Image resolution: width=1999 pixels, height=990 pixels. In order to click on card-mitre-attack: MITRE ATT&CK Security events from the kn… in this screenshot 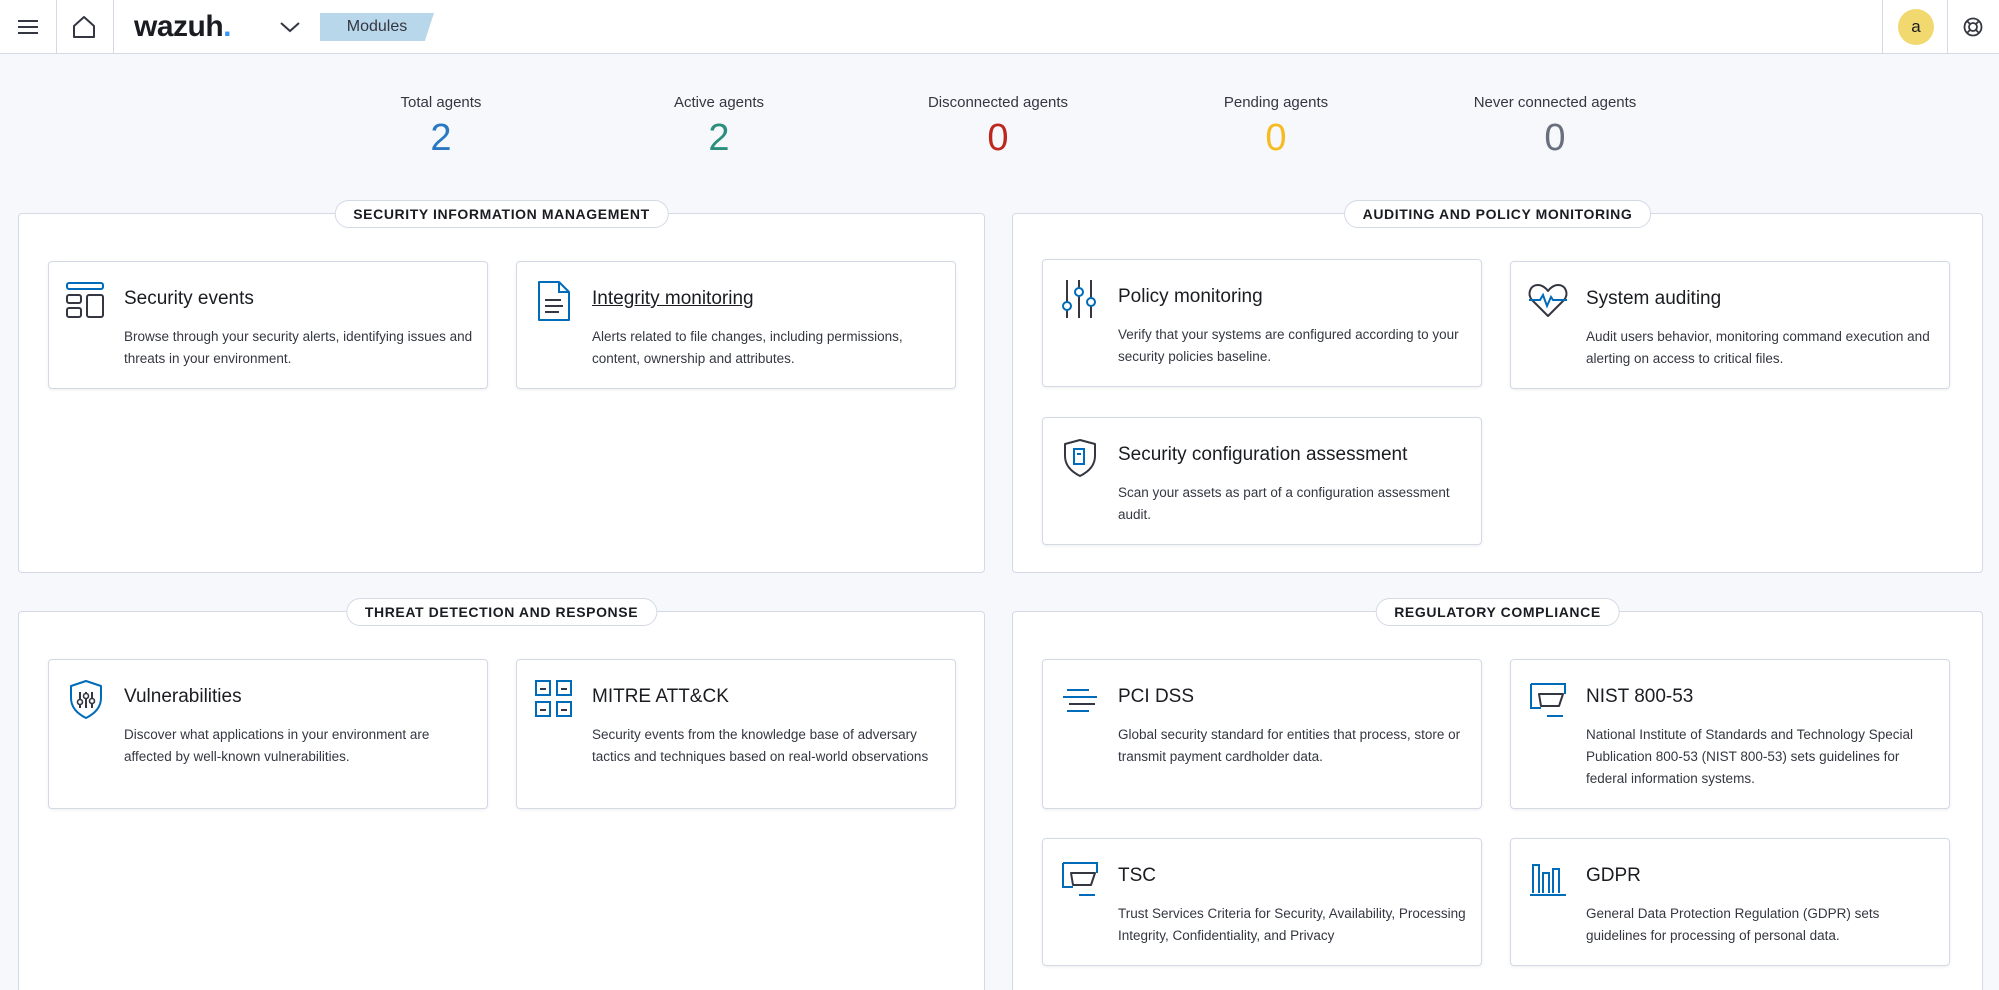, I will do `click(736, 734)`.